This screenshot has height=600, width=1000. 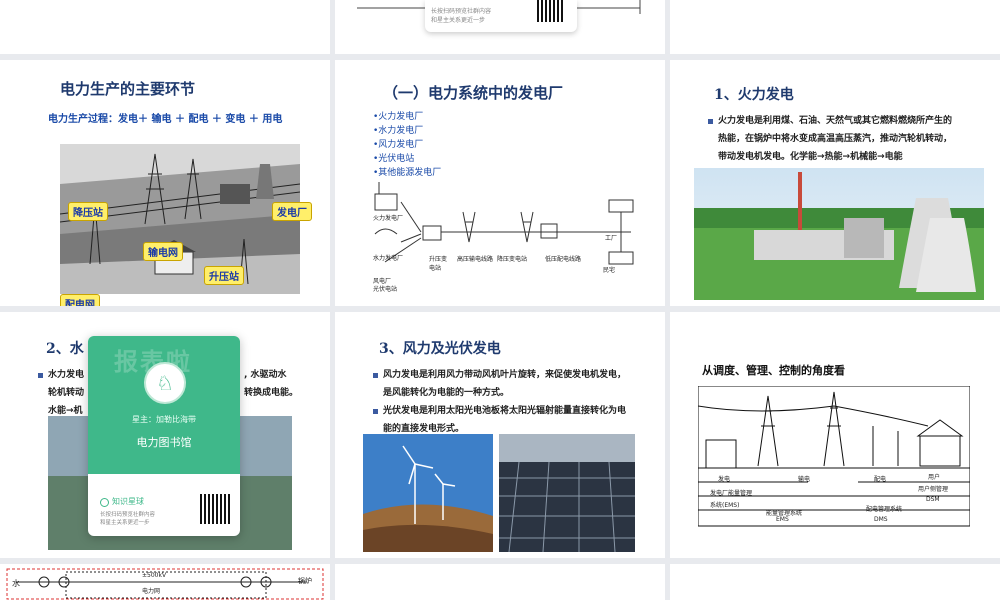 I want to click on slide-bottom-center, so click(x=500, y=582).